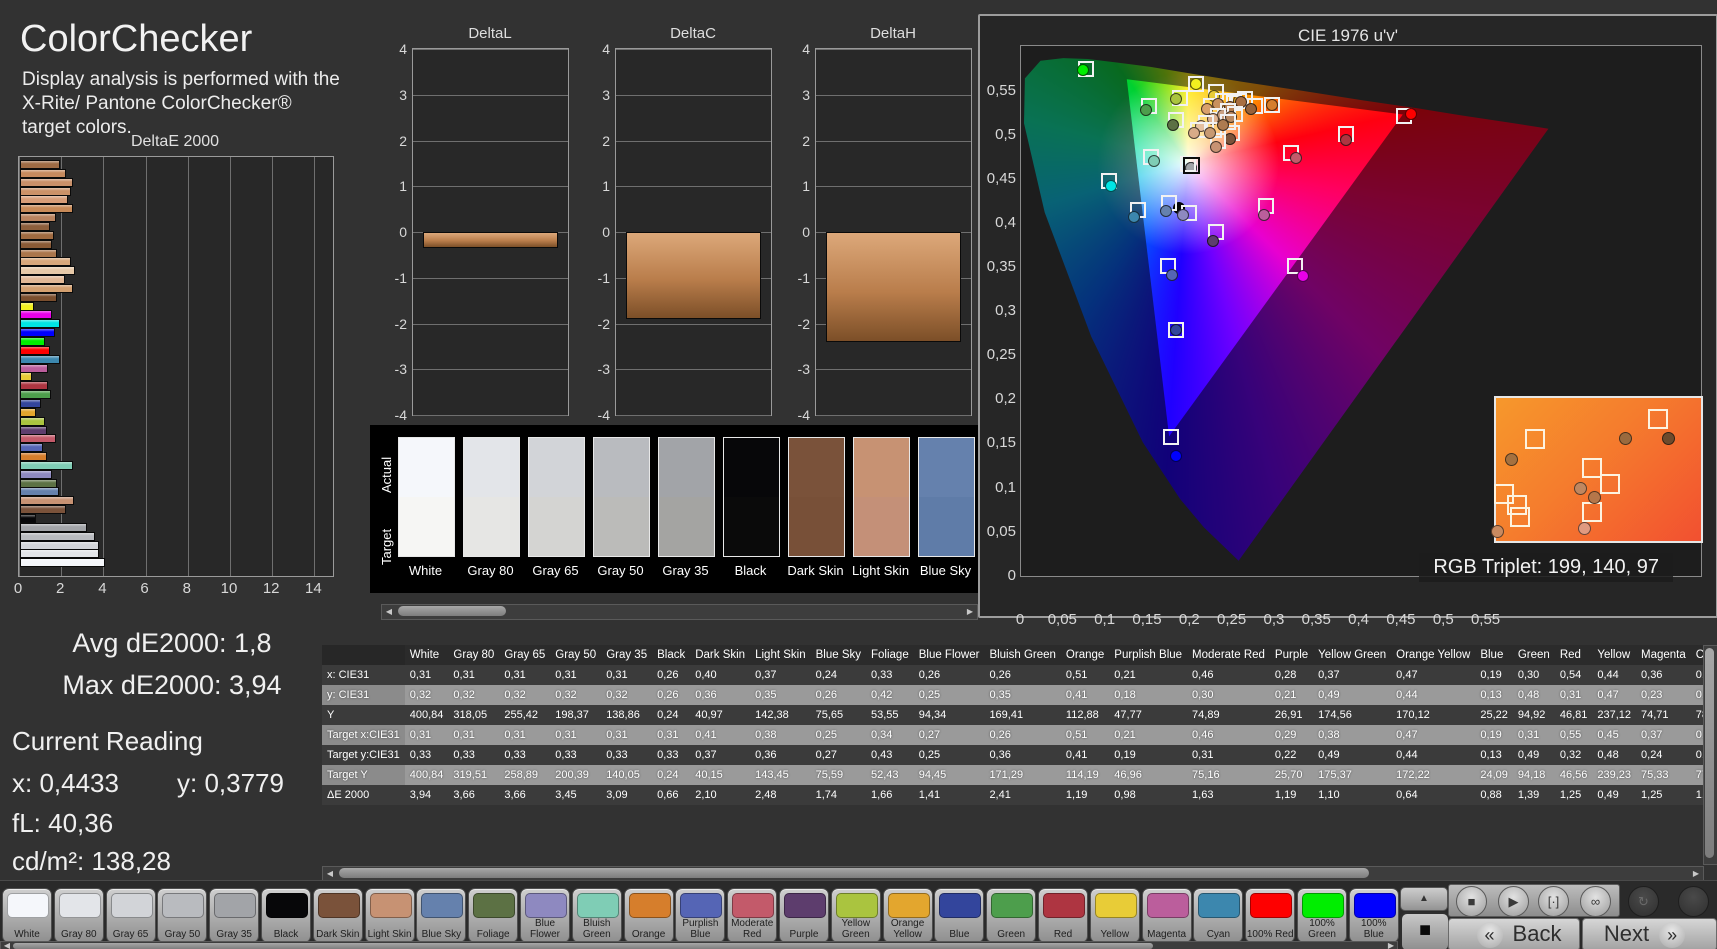  I want to click on idle-button, so click(1693, 901).